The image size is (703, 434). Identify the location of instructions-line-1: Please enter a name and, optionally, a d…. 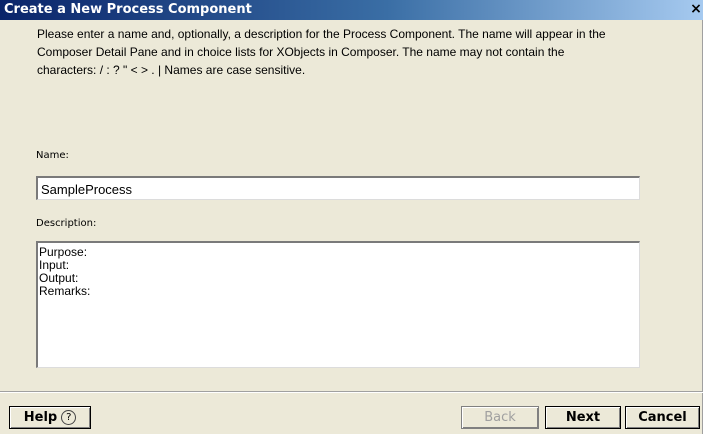
(321, 34).